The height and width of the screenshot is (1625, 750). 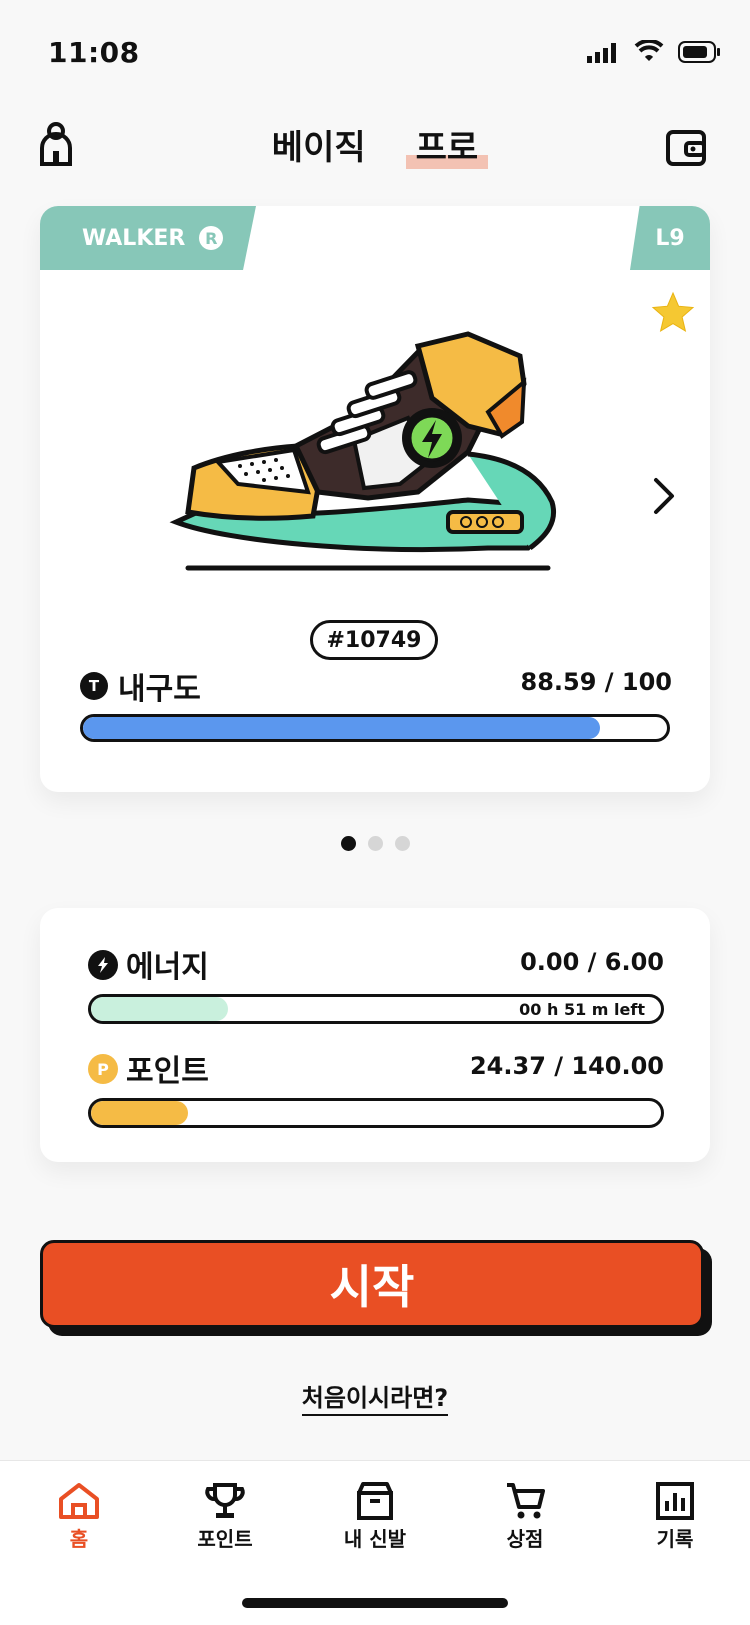 I want to click on energy-timer: 00 h 51 m left, so click(x=582, y=1009).